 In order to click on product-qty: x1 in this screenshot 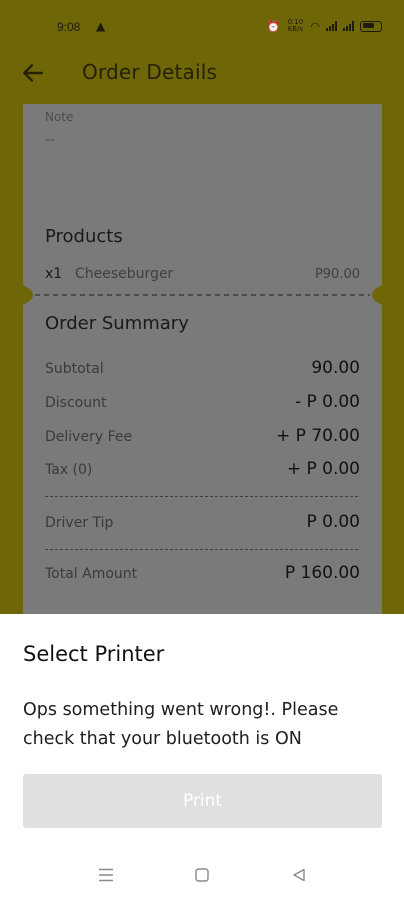, I will do `click(54, 274)`.